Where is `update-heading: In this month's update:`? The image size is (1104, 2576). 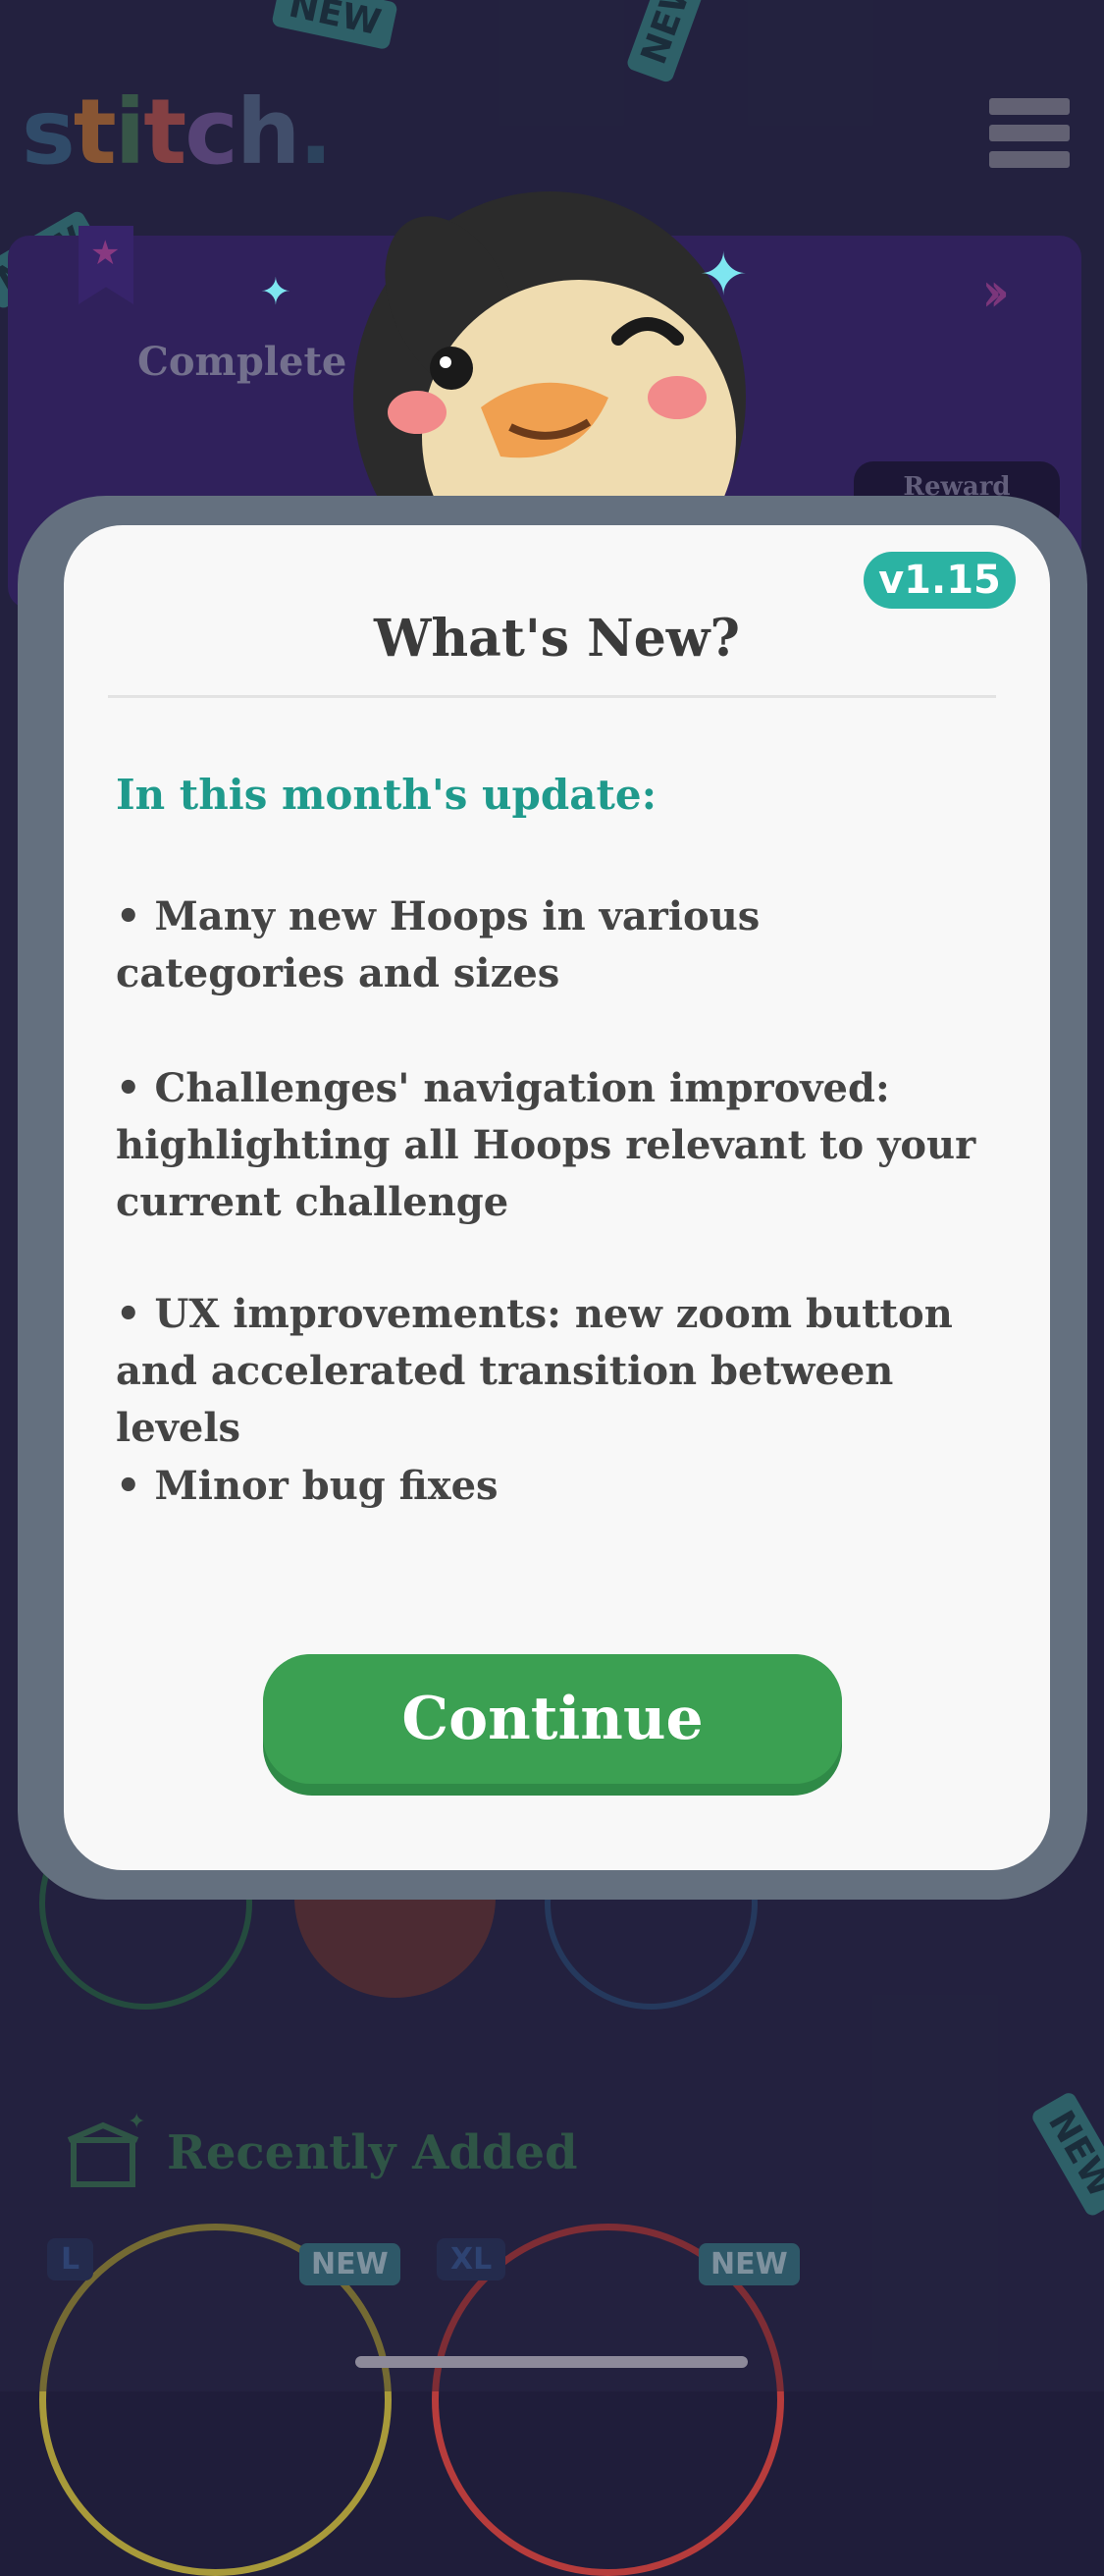
update-heading: In this month's update: is located at coordinates (386, 795).